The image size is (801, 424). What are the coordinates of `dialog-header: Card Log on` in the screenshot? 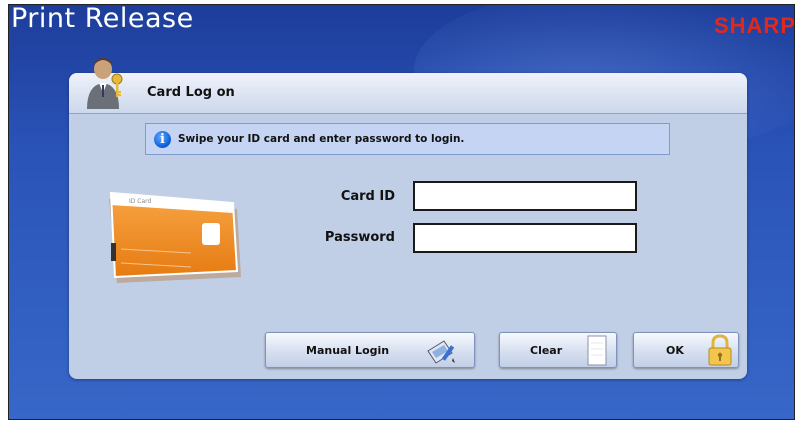 It's located at (408, 86).